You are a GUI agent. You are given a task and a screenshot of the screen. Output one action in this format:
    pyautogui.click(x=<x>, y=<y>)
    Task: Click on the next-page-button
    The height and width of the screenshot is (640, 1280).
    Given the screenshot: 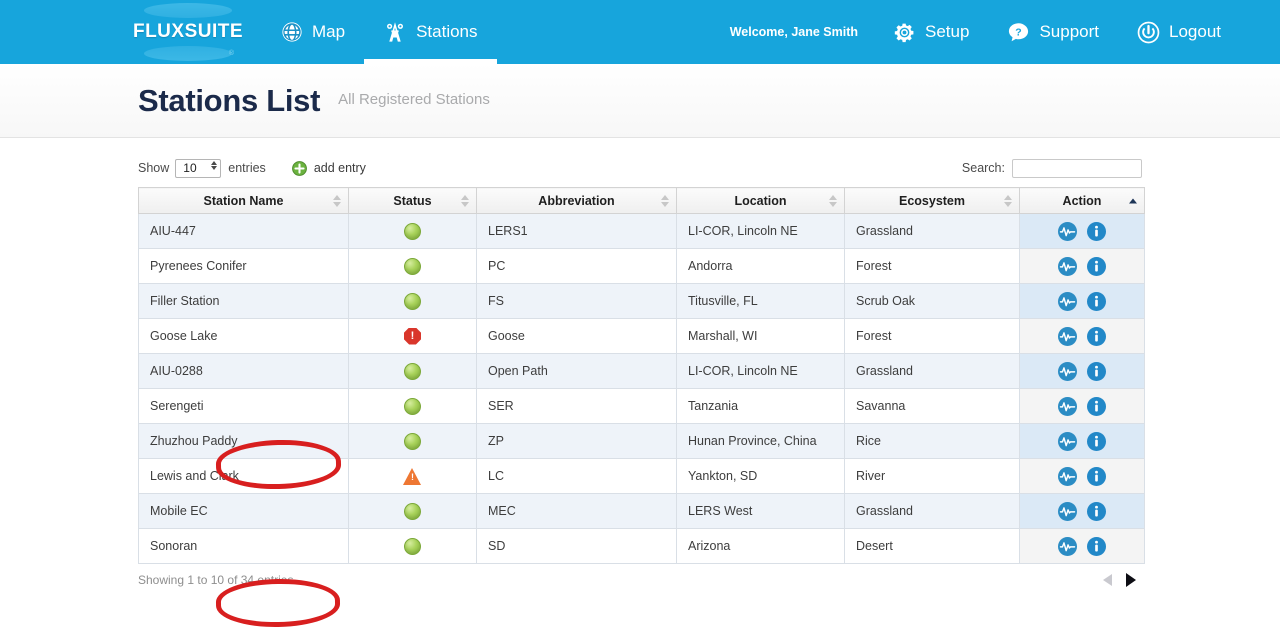 What is the action you would take?
    pyautogui.click(x=1131, y=580)
    